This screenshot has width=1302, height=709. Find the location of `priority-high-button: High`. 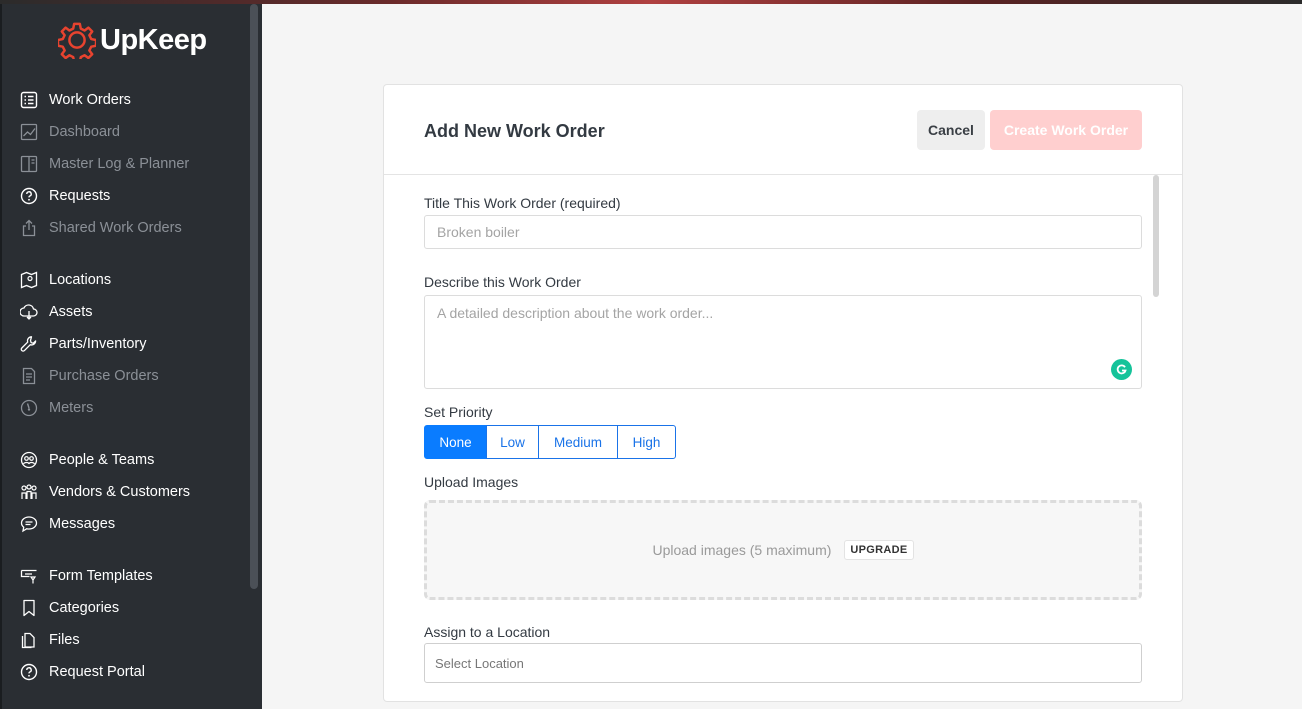

priority-high-button: High is located at coordinates (646, 442).